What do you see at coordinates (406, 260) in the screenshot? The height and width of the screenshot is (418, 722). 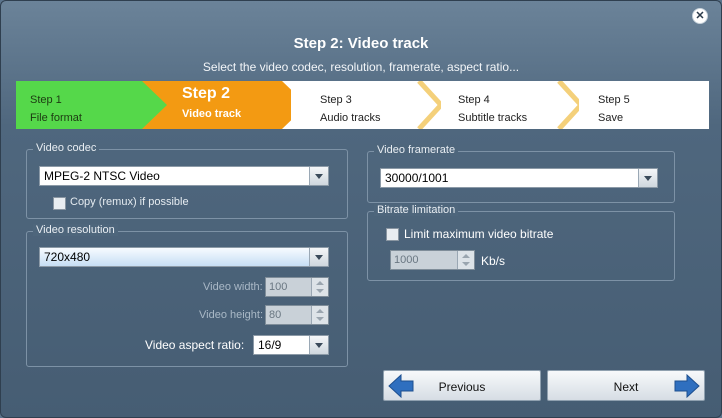 I see `bitrate-value: 1000` at bounding box center [406, 260].